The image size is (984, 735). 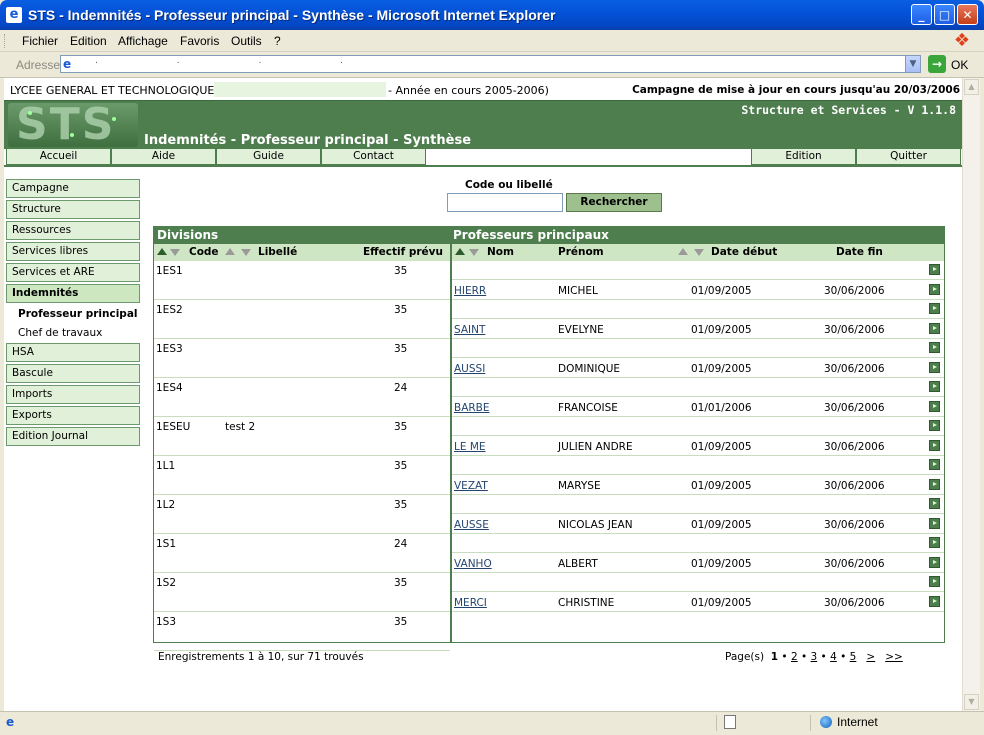 What do you see at coordinates (870, 657) in the screenshot?
I see `next-page-link: >` at bounding box center [870, 657].